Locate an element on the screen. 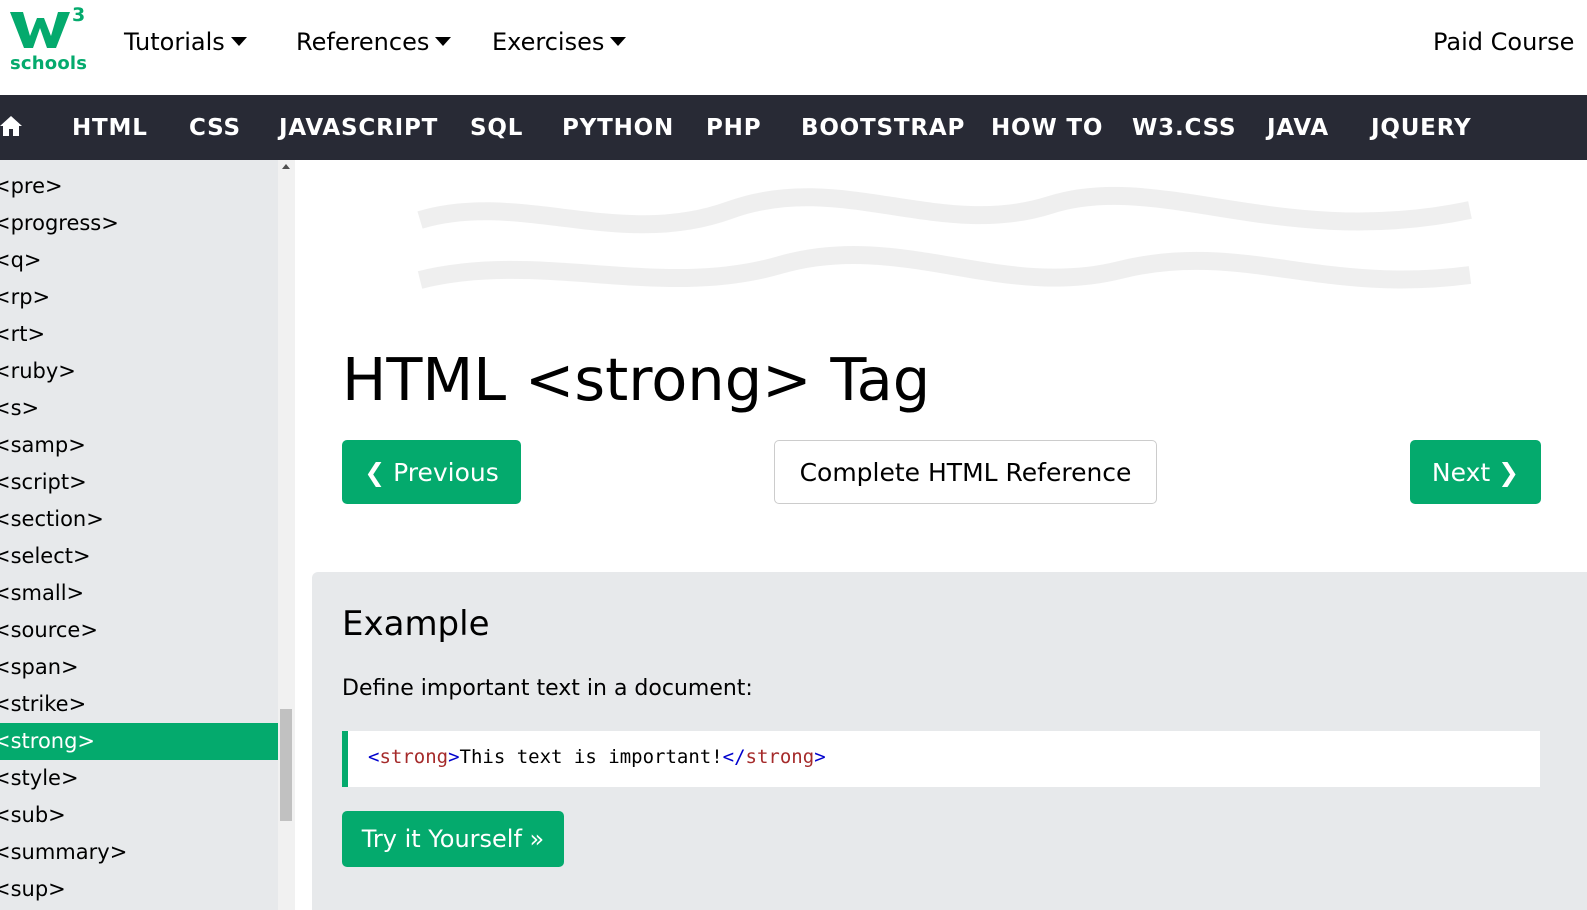 The width and height of the screenshot is (1587, 910). nav-php: PHP is located at coordinates (733, 127).